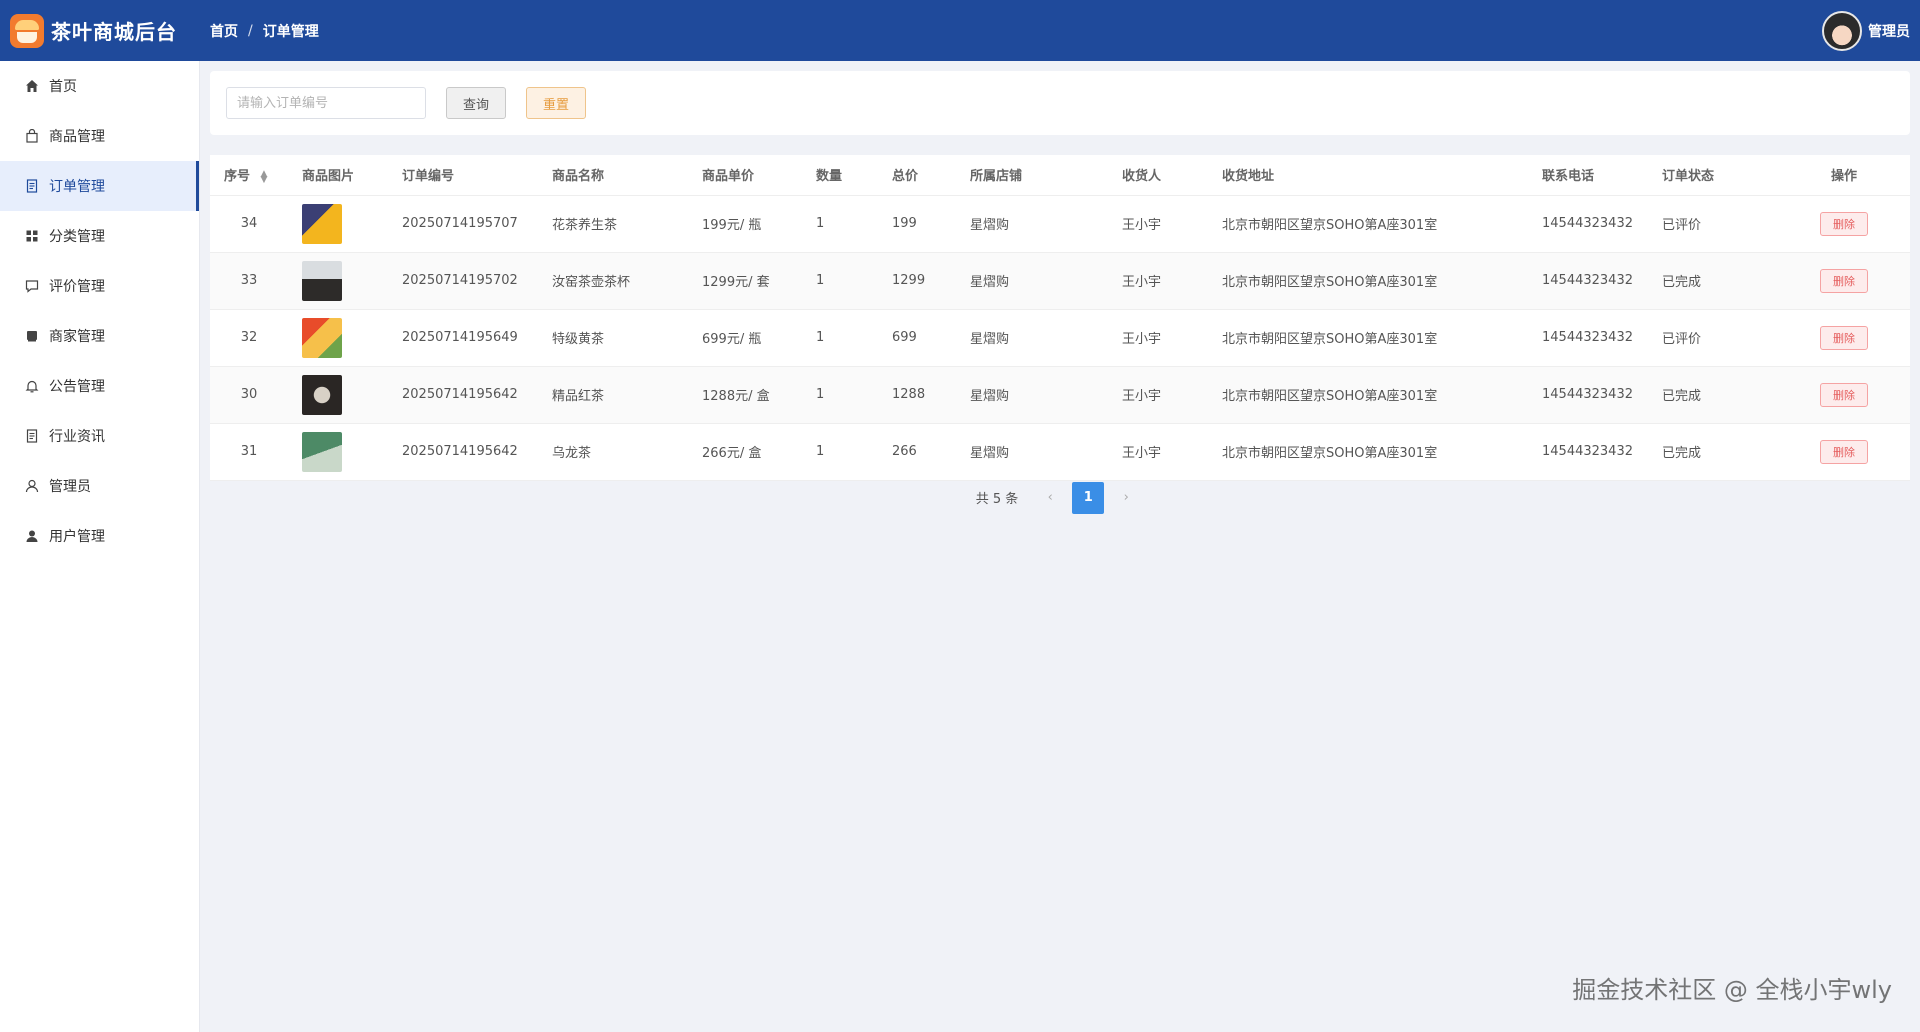  Describe the element at coordinates (77, 437) in the screenshot. I see `sidebar-item-label: 行业资讯` at that location.